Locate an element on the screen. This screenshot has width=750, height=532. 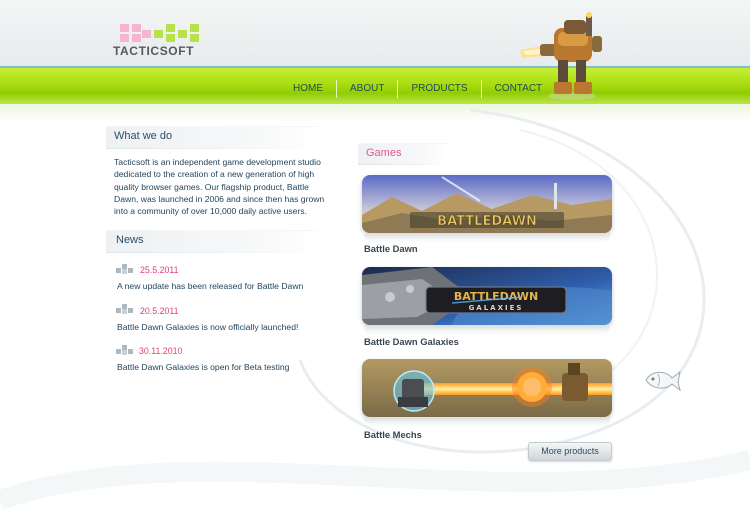
main-nav: HOME ABOUT PRODUCTS CONTACT is located at coordinates (417, 89).